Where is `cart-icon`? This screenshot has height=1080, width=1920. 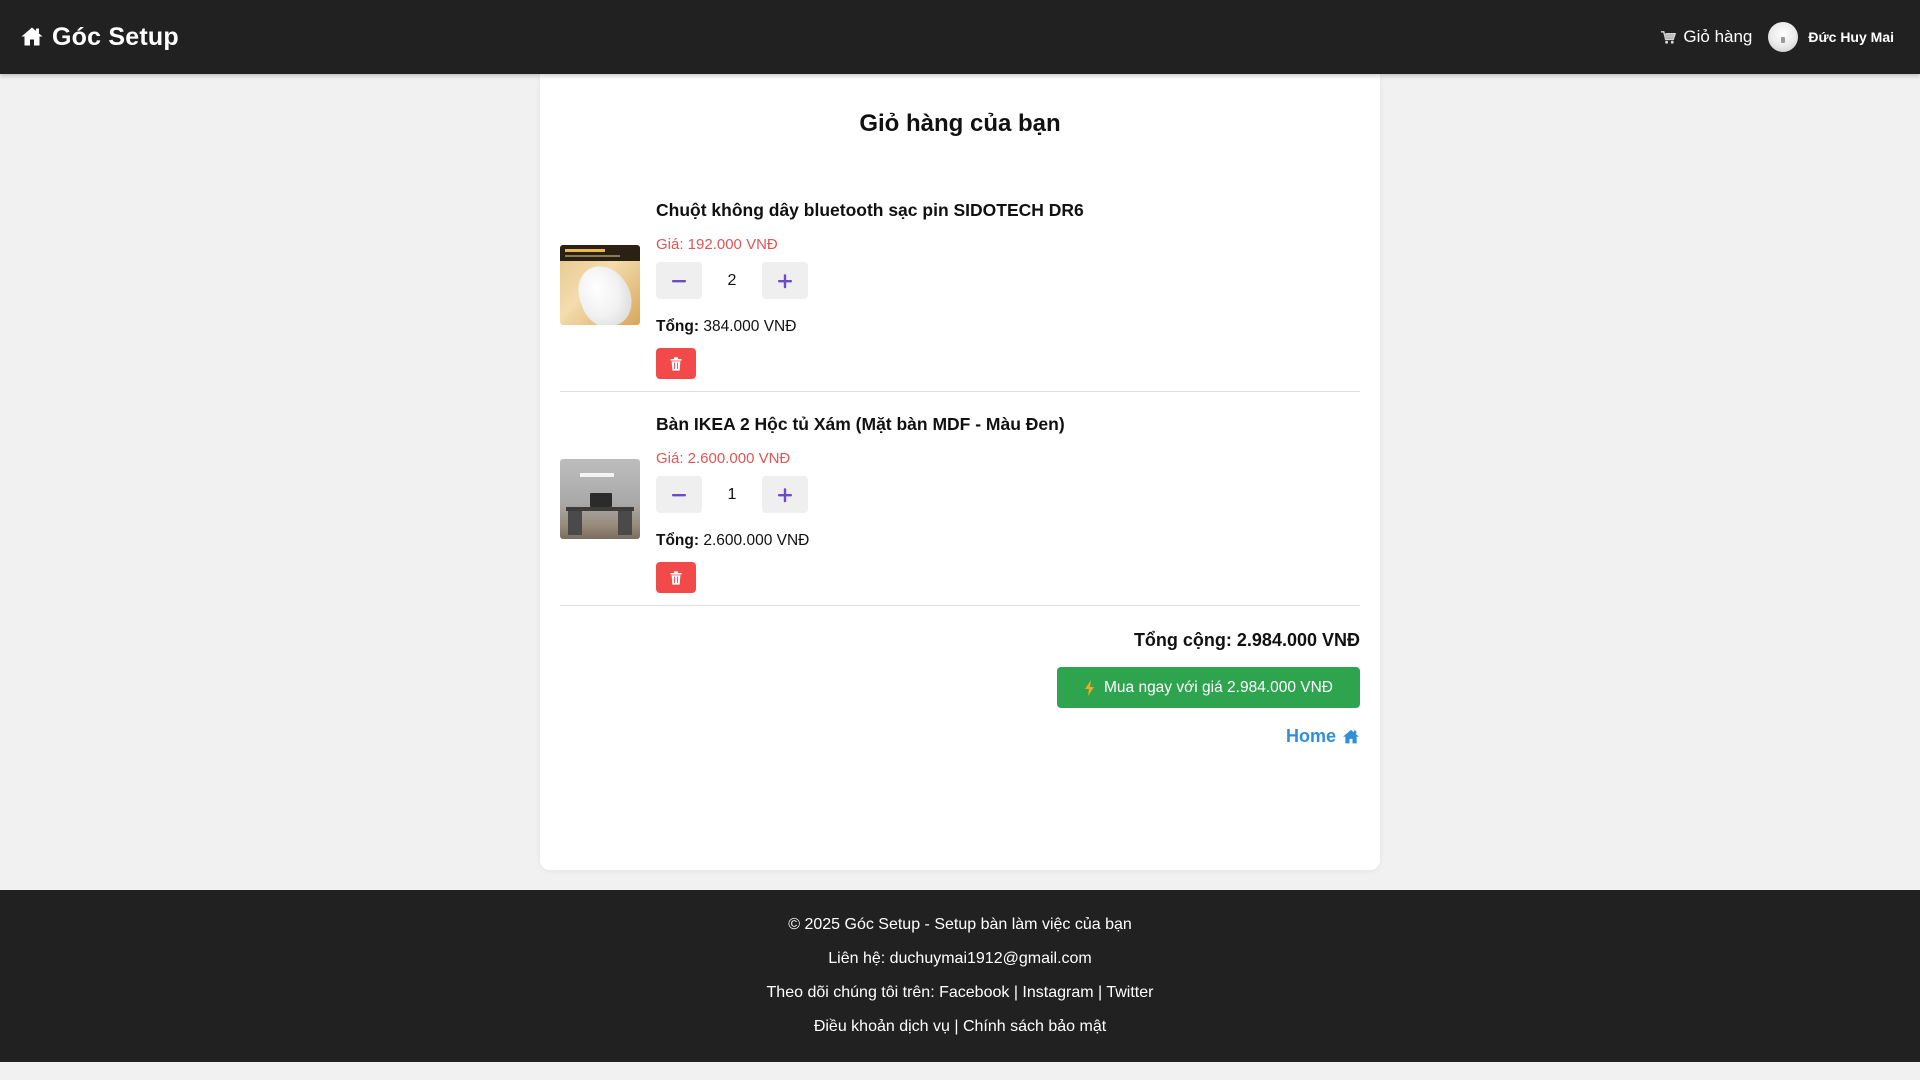 cart-icon is located at coordinates (1668, 37).